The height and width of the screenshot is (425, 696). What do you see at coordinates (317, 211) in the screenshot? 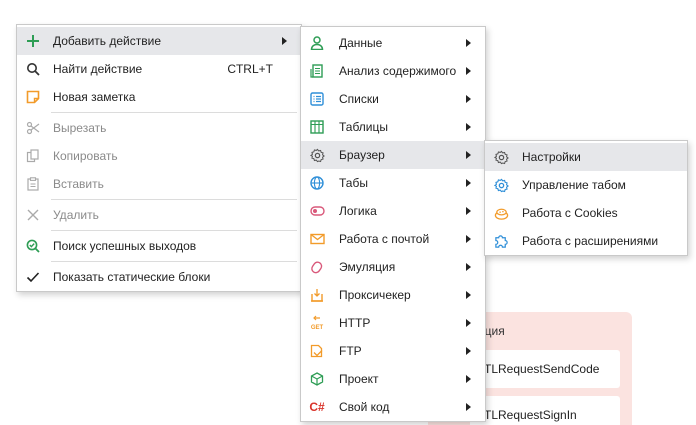
I see `toggle-icon` at bounding box center [317, 211].